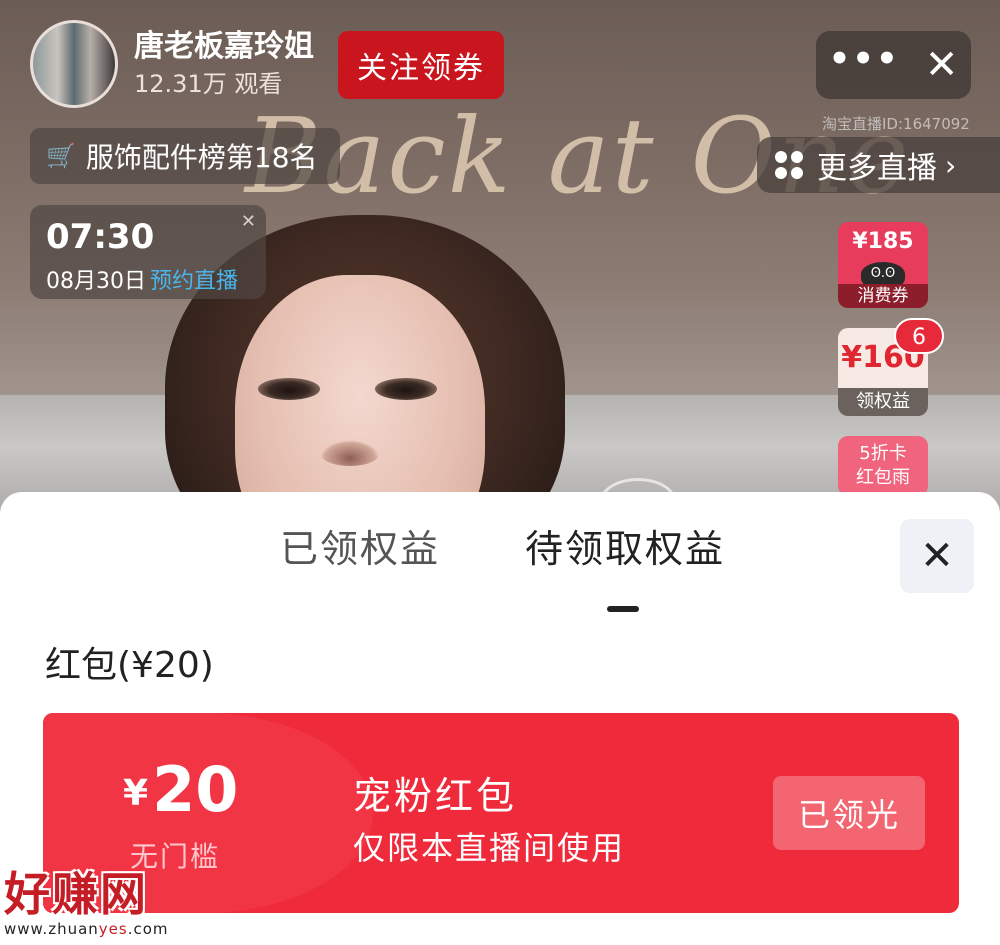 The width and height of the screenshot is (1000, 945). What do you see at coordinates (129, 665) in the screenshot?
I see `section-title: 红包(¥20)` at bounding box center [129, 665].